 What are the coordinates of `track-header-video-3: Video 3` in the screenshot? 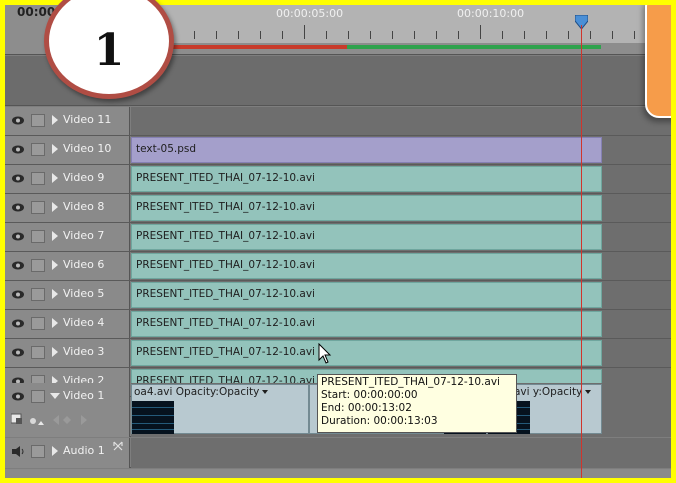 It's located at (67, 353).